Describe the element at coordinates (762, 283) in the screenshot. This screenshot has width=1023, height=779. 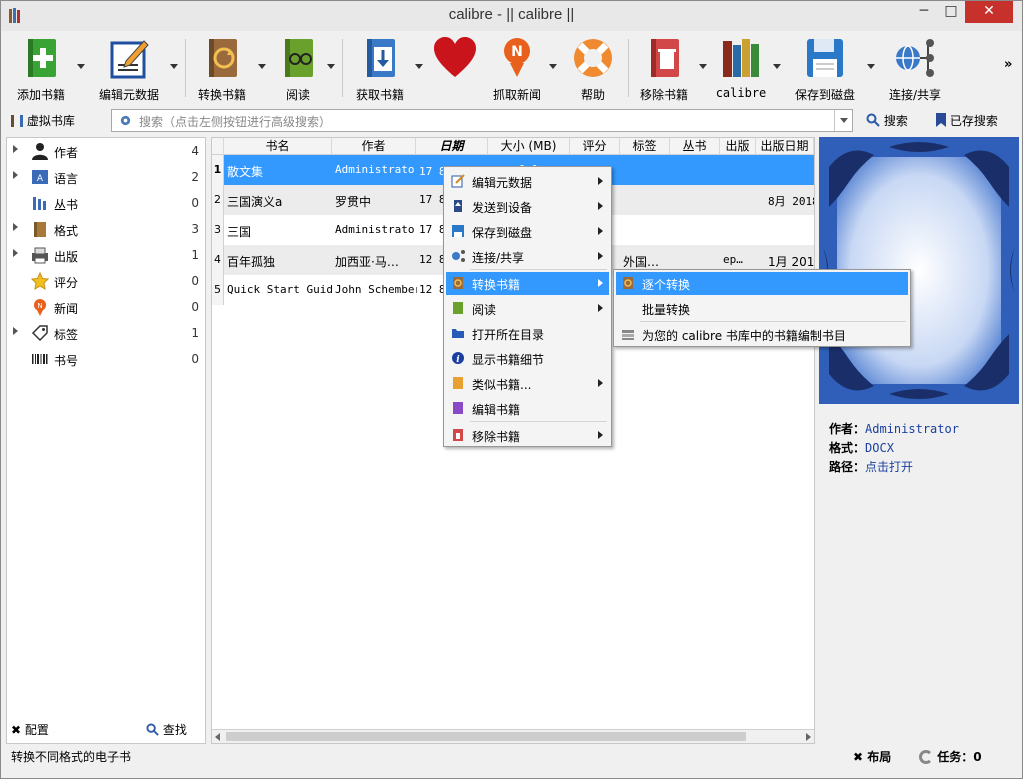
I see `menu-item-convert-individually: 逐个转换` at that location.